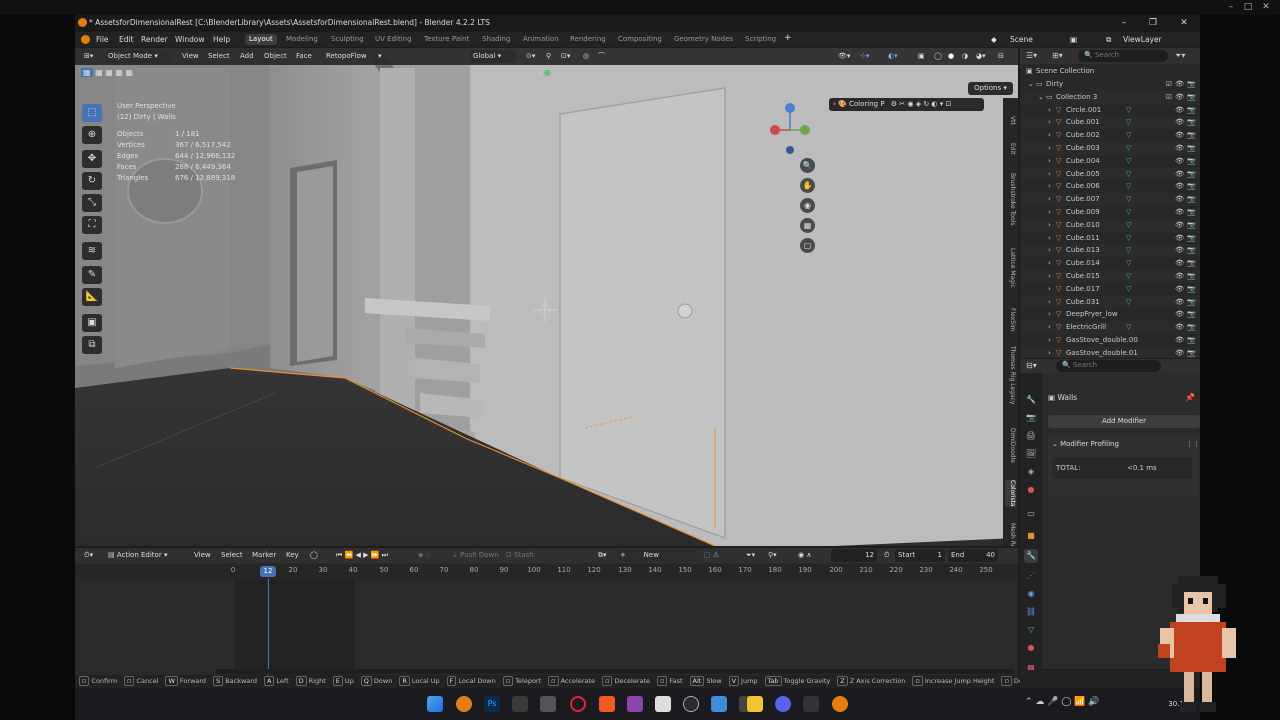 The width and height of the screenshot is (1280, 720). Describe the element at coordinates (711, 555) in the screenshot. I see `only-selected-icon: ⬚ ⚠` at that location.